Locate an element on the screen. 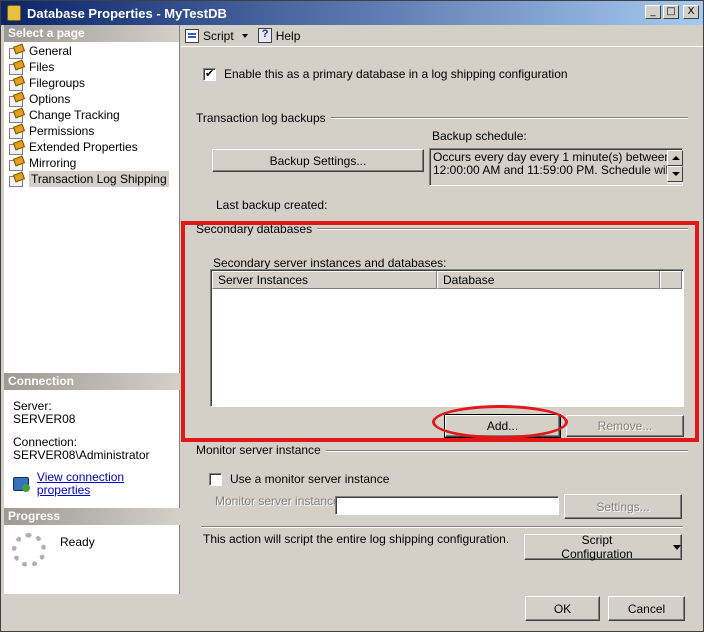 The width and height of the screenshot is (704, 632). minimize-button: _ is located at coordinates (653, 12).